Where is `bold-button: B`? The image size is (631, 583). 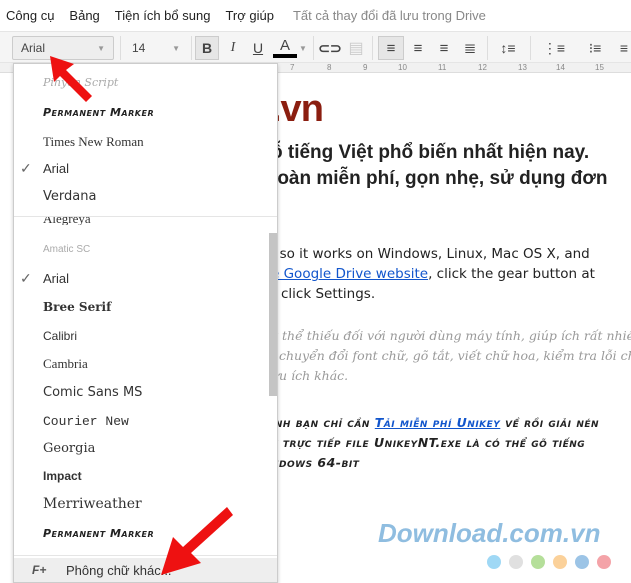 bold-button: B is located at coordinates (207, 48).